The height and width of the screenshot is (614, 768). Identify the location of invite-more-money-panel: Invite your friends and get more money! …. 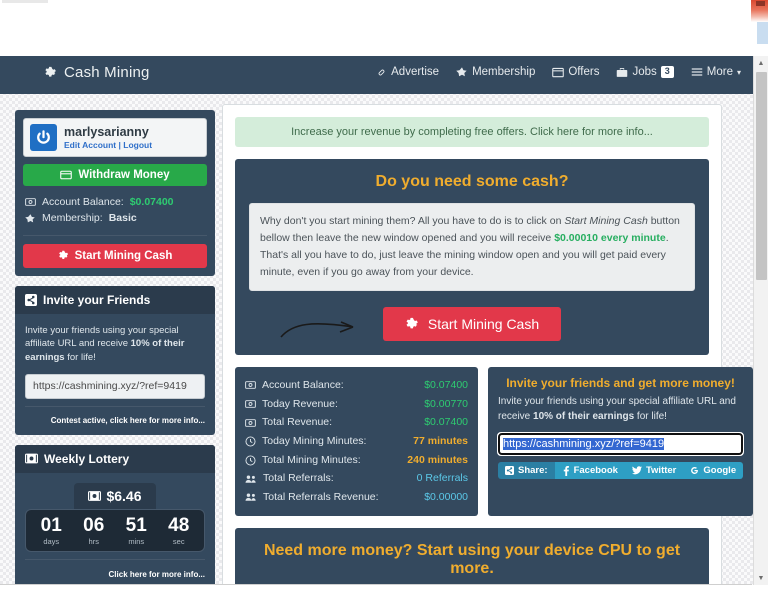
(621, 441).